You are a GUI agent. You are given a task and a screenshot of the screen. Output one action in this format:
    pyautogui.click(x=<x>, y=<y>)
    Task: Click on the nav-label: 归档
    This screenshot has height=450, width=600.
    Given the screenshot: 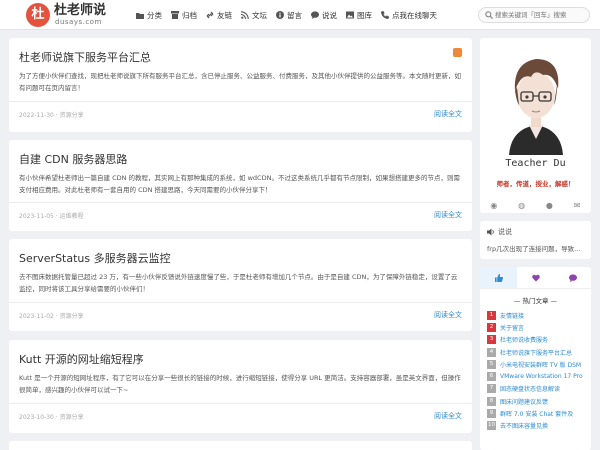 What is the action you would take?
    pyautogui.click(x=189, y=15)
    